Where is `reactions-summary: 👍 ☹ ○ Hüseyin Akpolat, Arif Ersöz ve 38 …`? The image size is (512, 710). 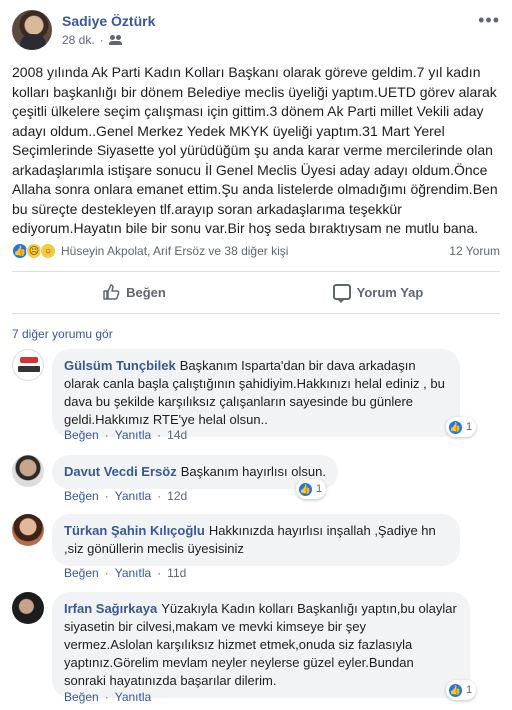 reactions-summary: 👍 ☹ ○ Hüseyin Akpolat, Arif Ersöz ve 38 … is located at coordinates (256, 251).